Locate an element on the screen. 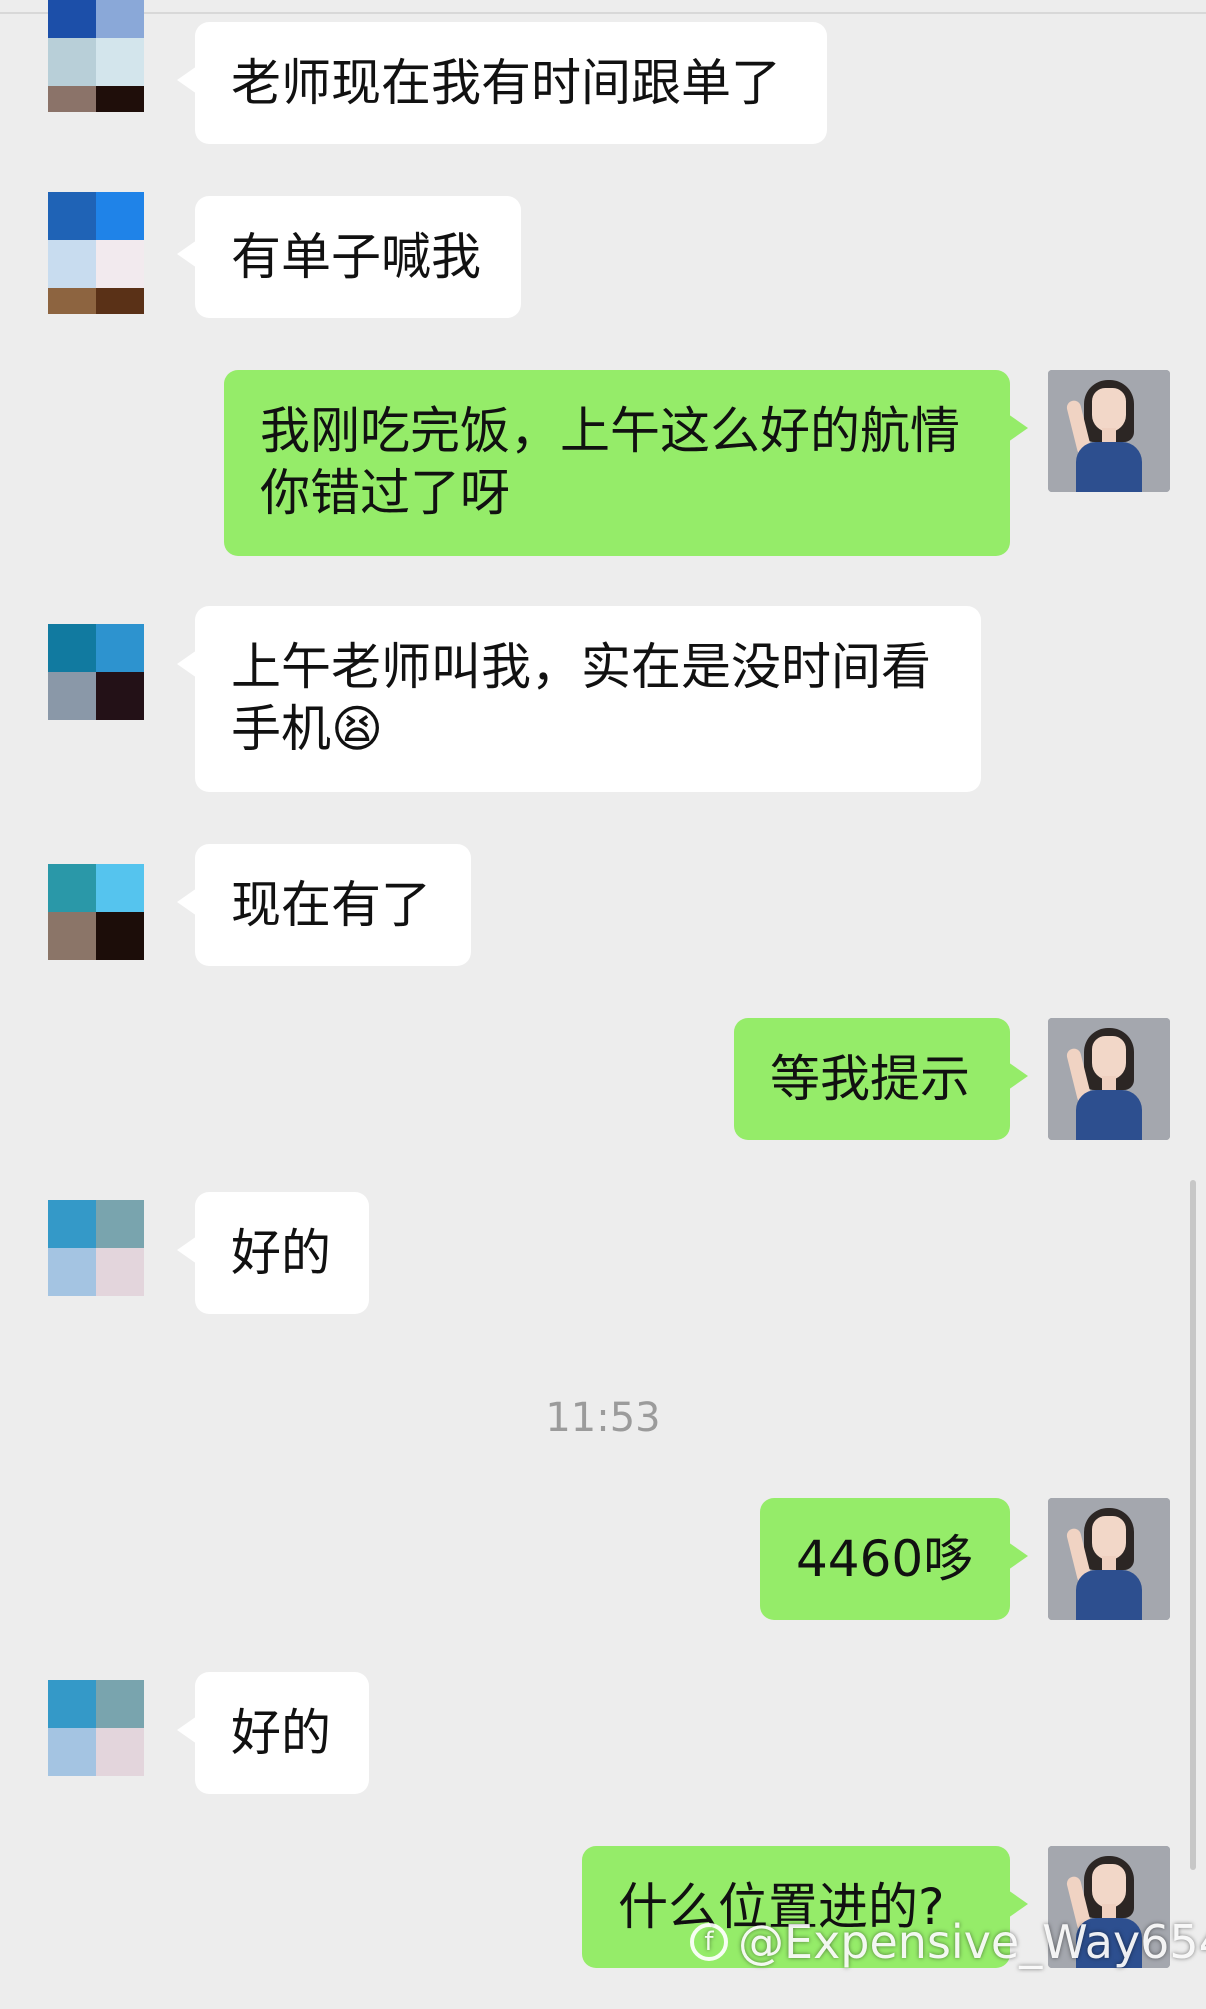 The width and height of the screenshot is (1206, 2009). chat-timestamp: 11:53 is located at coordinates (603, 1418).